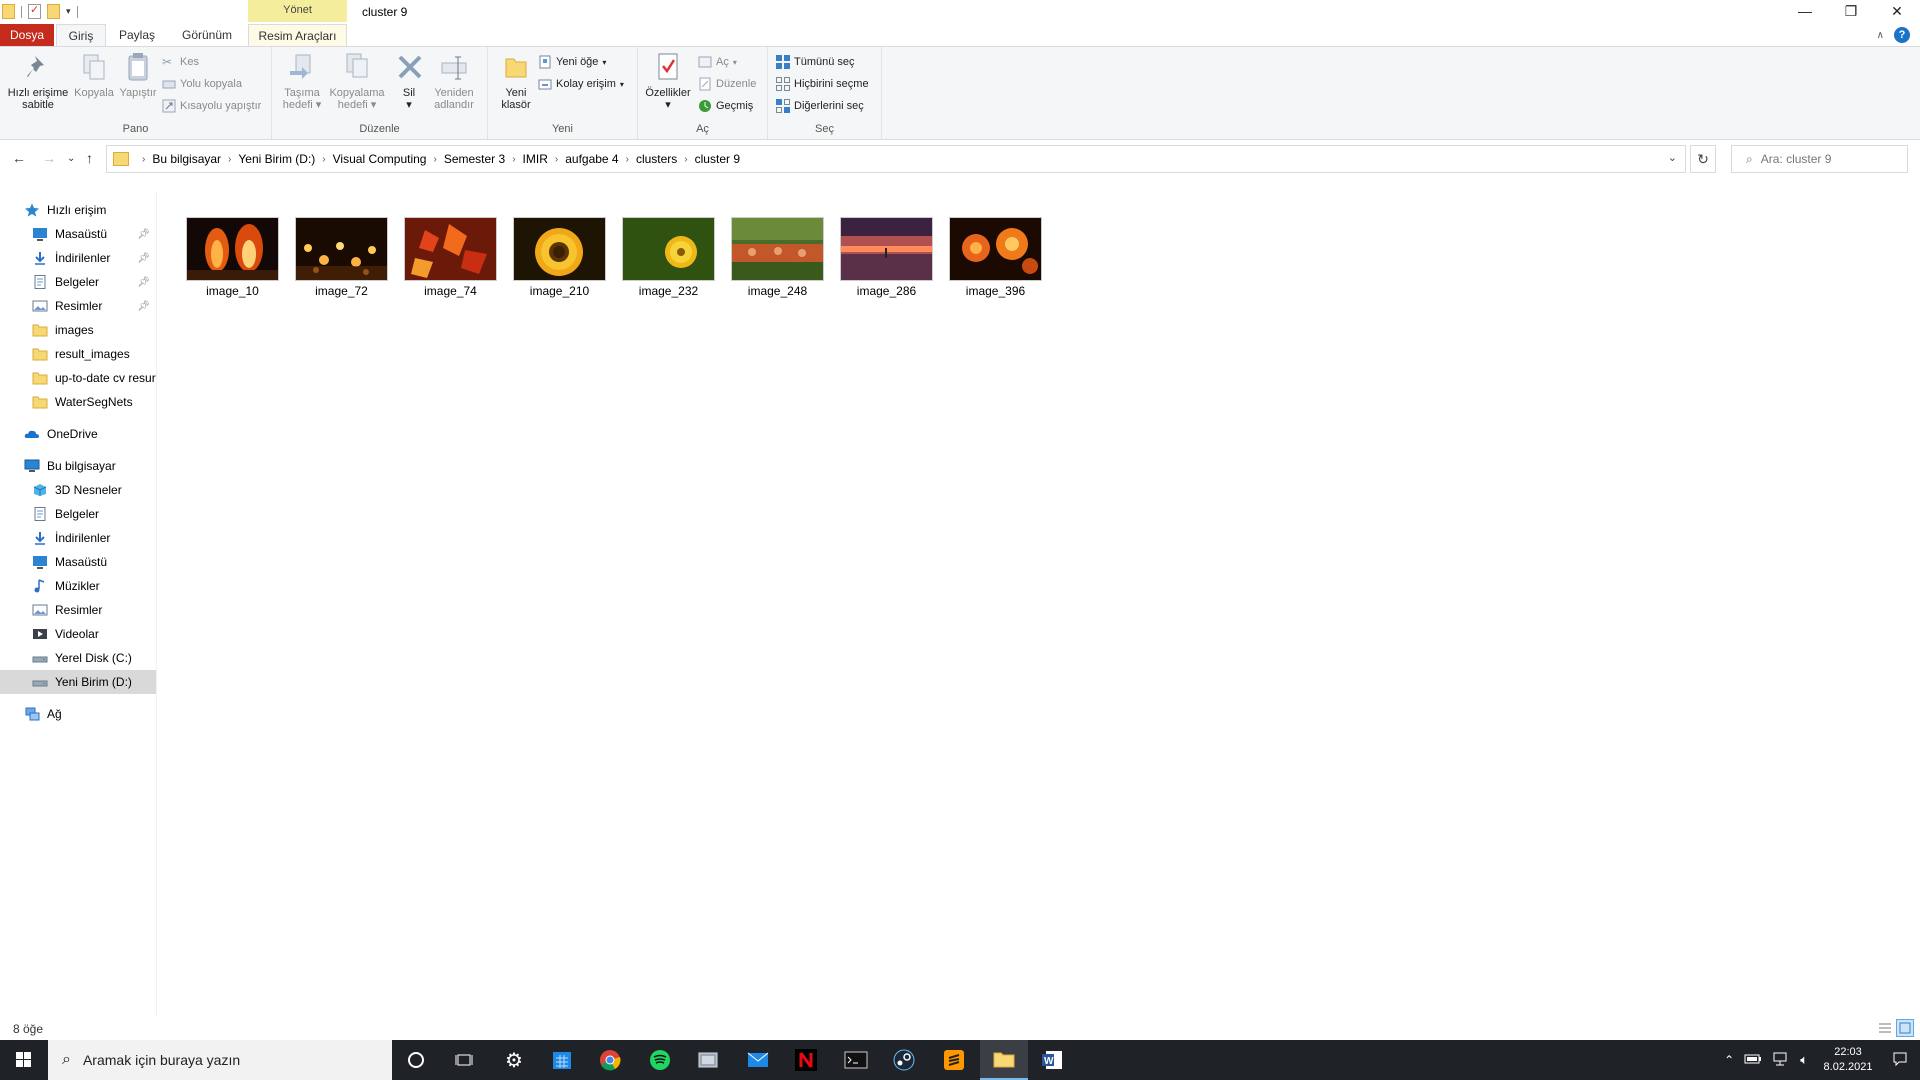 This screenshot has width=1920, height=1080. What do you see at coordinates (1819, 159) in the screenshot?
I see `search-input: ⌕ Ara: cluster 9` at bounding box center [1819, 159].